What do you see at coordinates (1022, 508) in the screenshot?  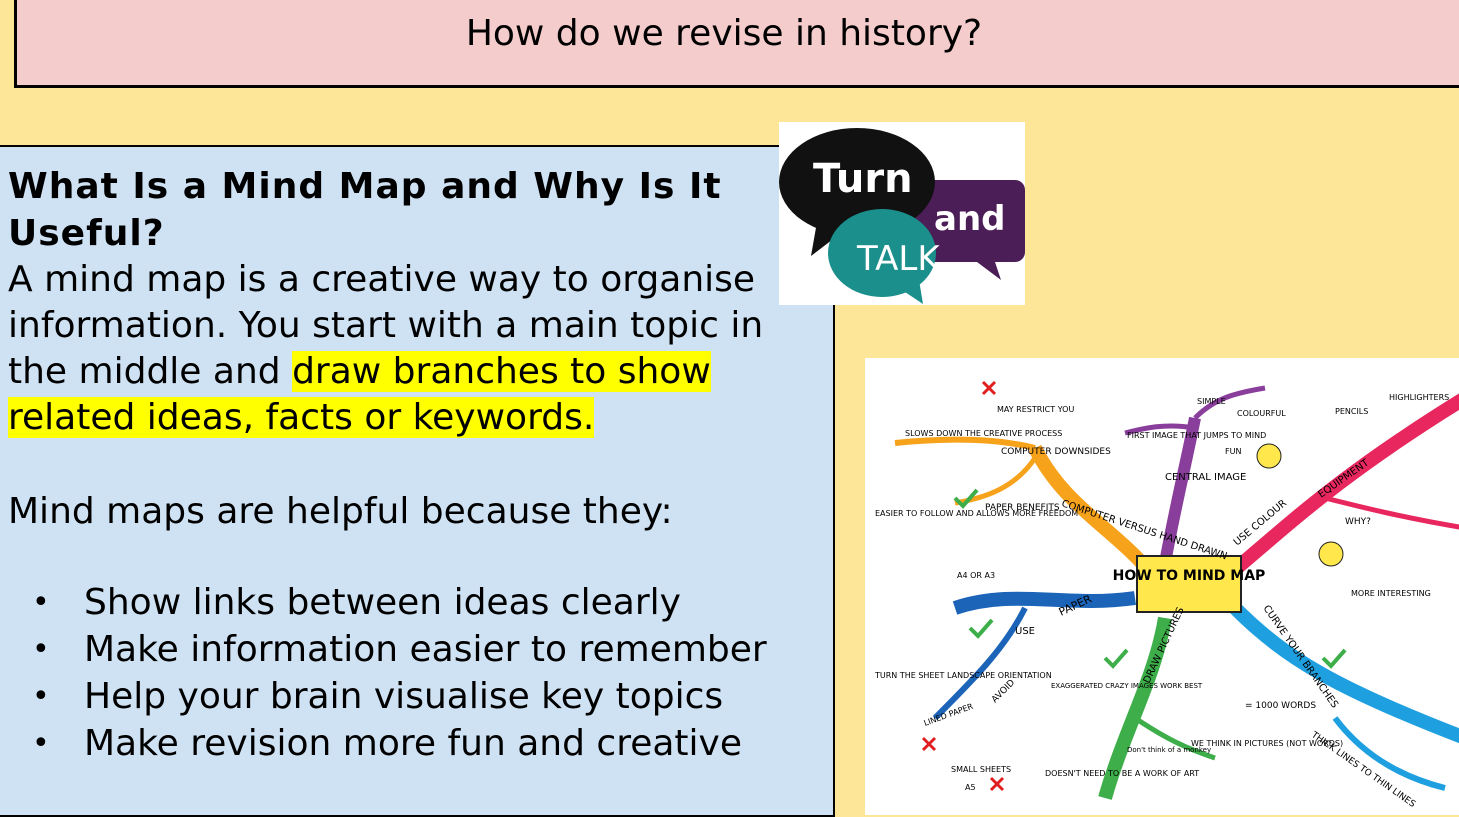 I see `label-paper-benefits: PAPER BENEFITS` at bounding box center [1022, 508].